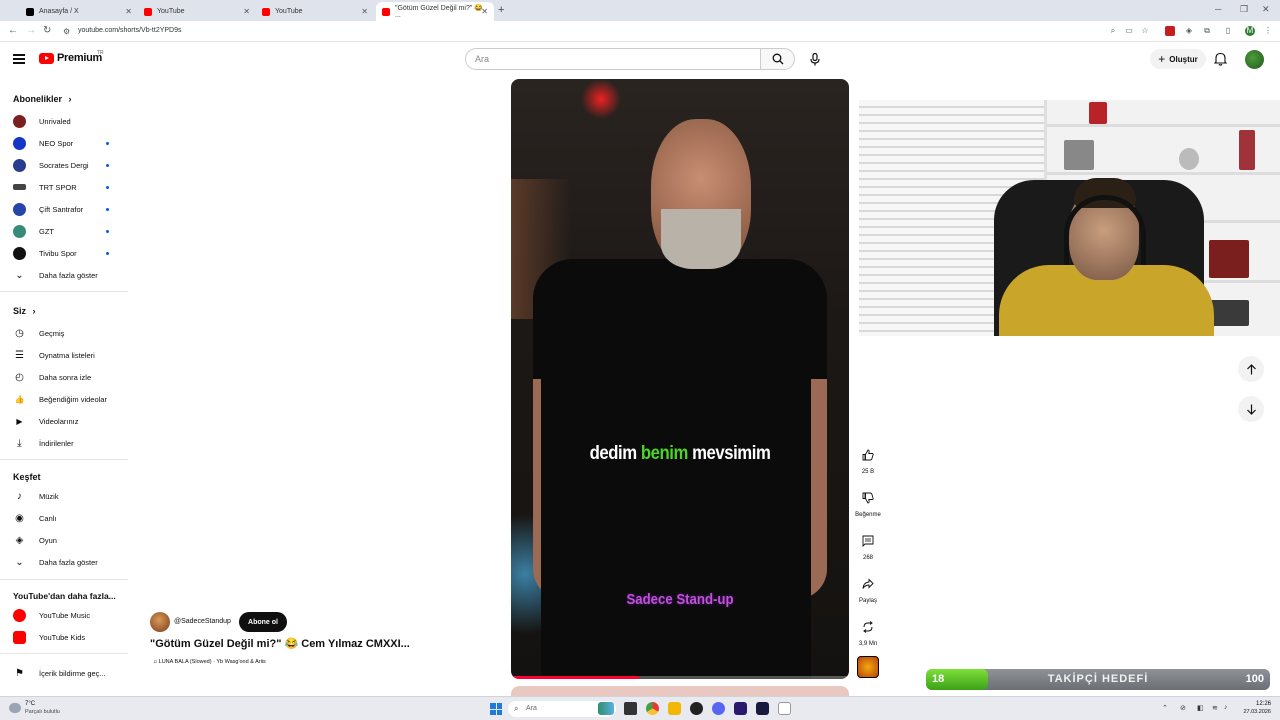 This screenshot has width=1280, height=720. I want to click on create-button: + Oluştur, so click(1178, 59).